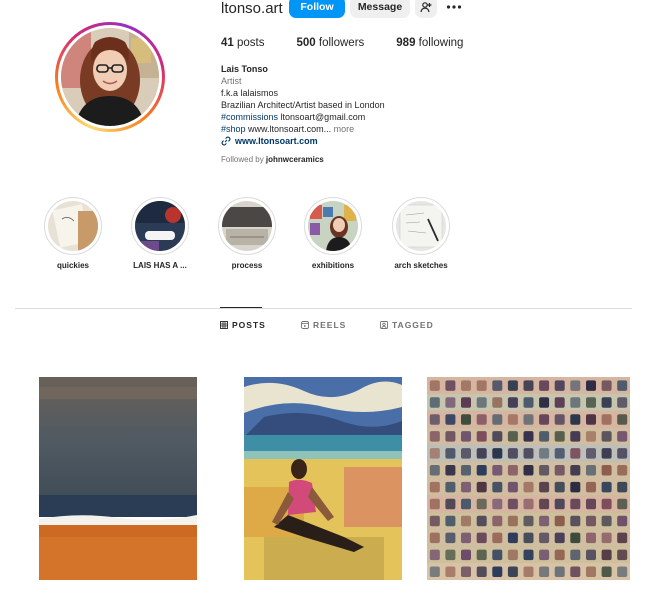  I want to click on profile-category: Artist, so click(231, 81).